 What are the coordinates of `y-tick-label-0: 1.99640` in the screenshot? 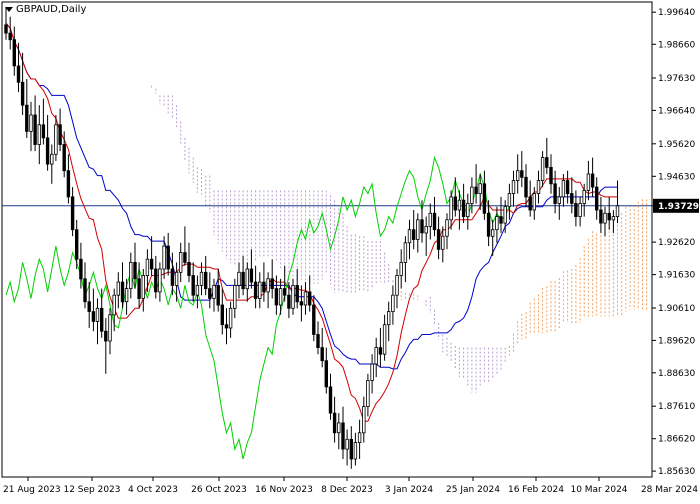 It's located at (676, 13).